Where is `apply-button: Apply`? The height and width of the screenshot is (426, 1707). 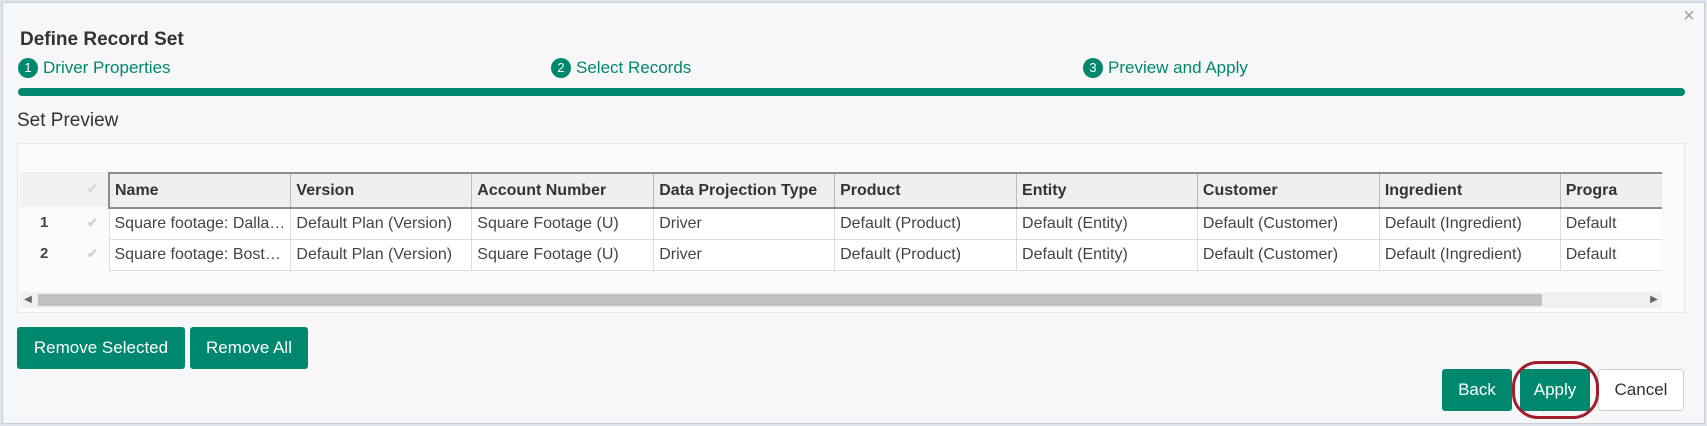
apply-button: Apply is located at coordinates (1555, 390).